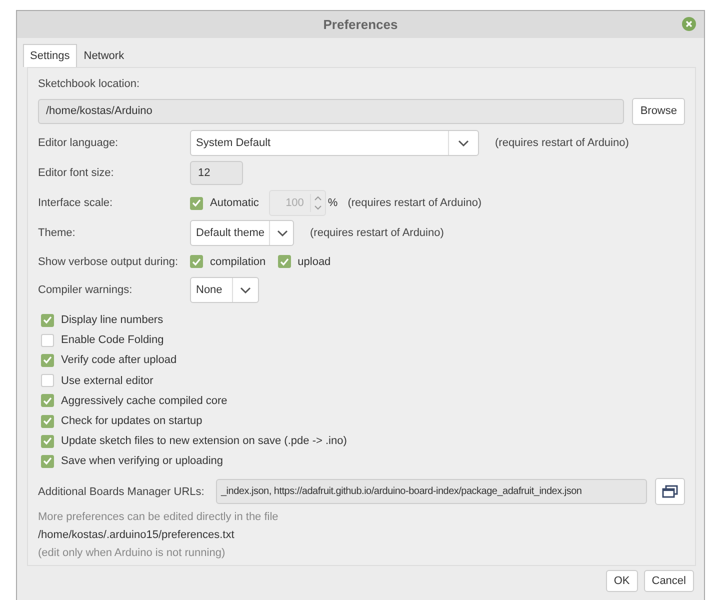 Image resolution: width=709 pixels, height=600 pixels. I want to click on dialog-button: Cancel, so click(669, 581).